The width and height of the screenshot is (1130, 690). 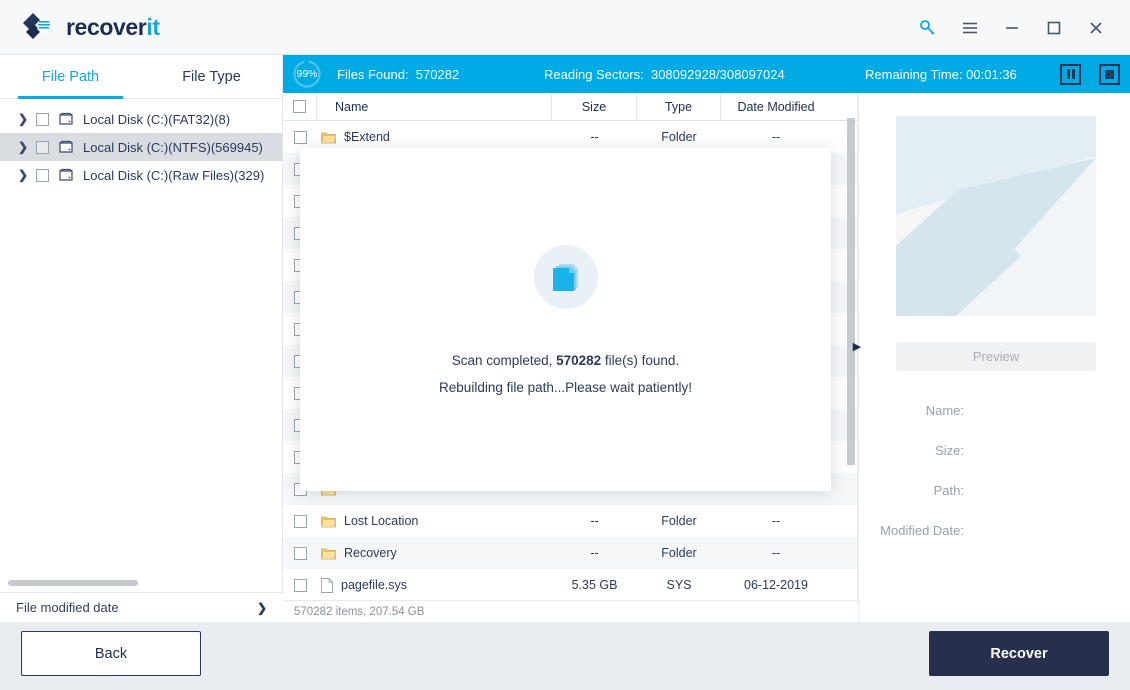 What do you see at coordinates (944, 410) in the screenshot?
I see `preview-field-label: Name:` at bounding box center [944, 410].